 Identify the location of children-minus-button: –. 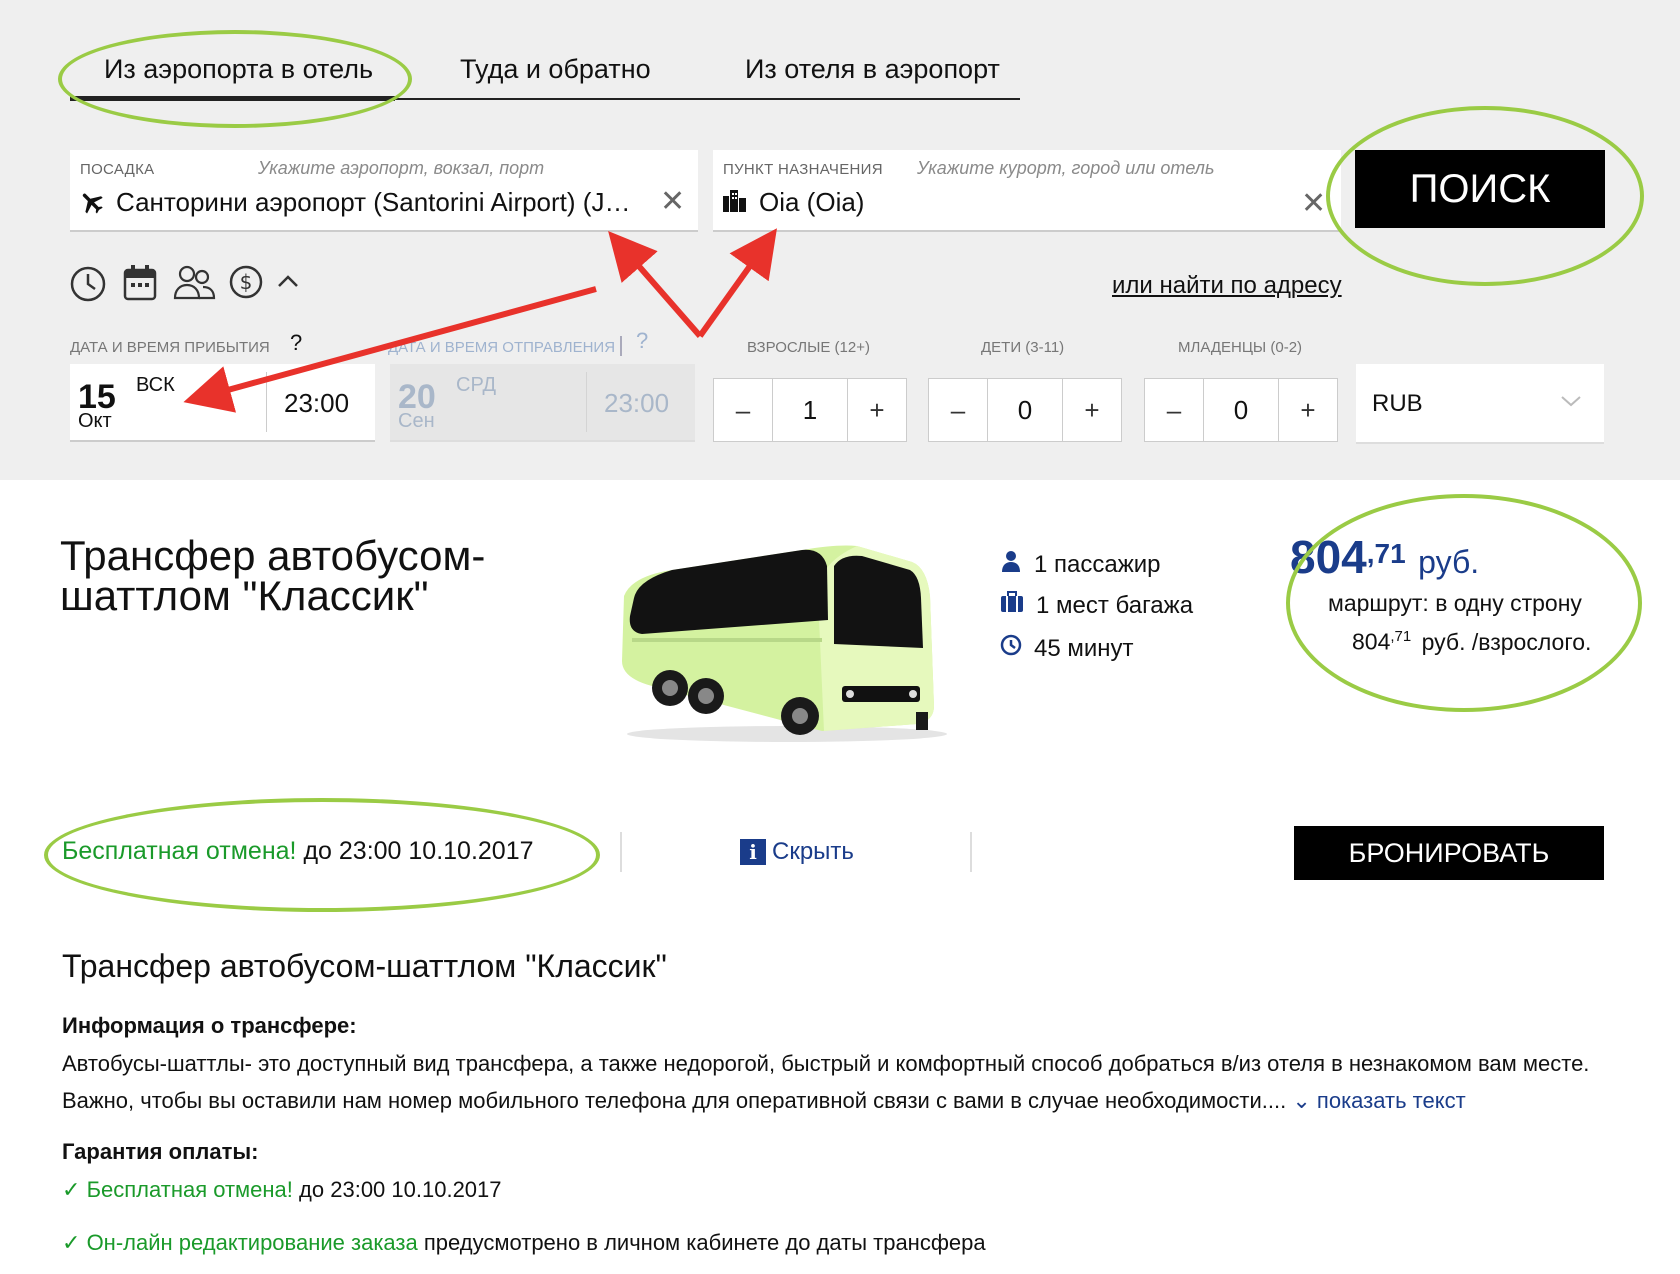
(958, 410).